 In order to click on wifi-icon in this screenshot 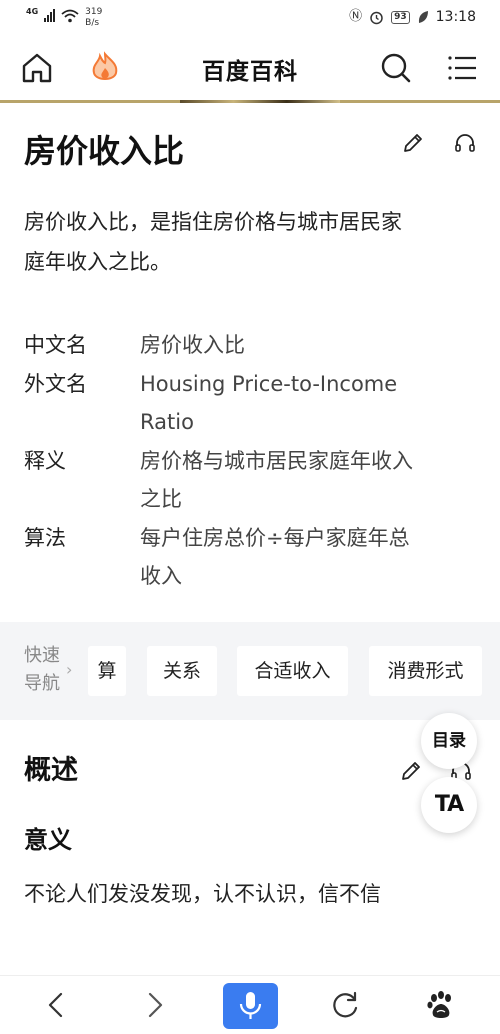, I will do `click(70, 16)`.